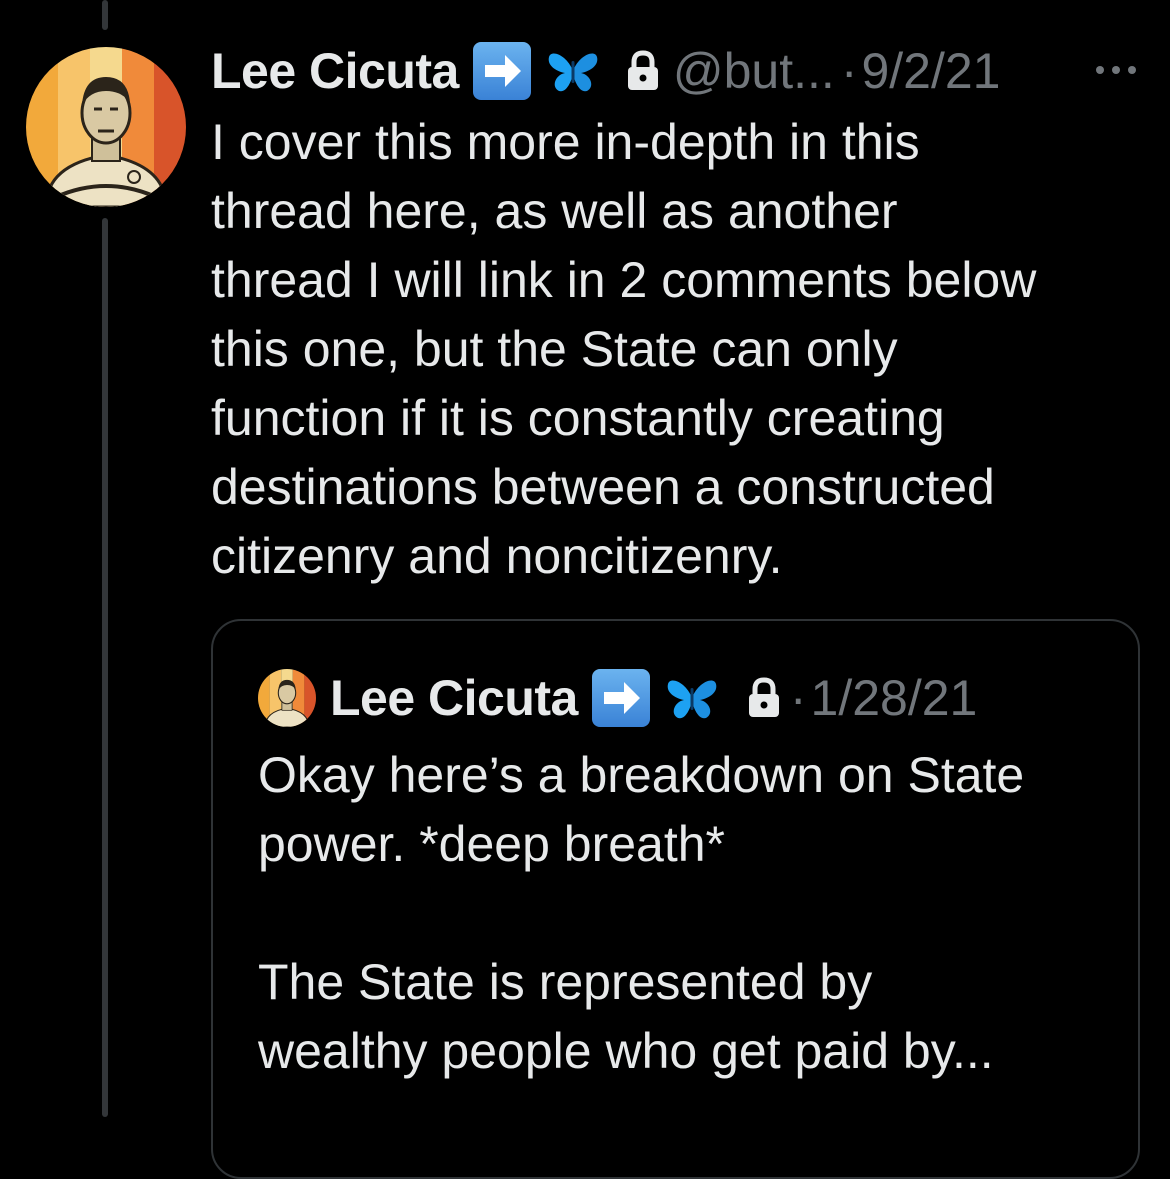 The width and height of the screenshot is (1170, 1179). I want to click on quoted-author-name: Lee Cicuta, so click(454, 698).